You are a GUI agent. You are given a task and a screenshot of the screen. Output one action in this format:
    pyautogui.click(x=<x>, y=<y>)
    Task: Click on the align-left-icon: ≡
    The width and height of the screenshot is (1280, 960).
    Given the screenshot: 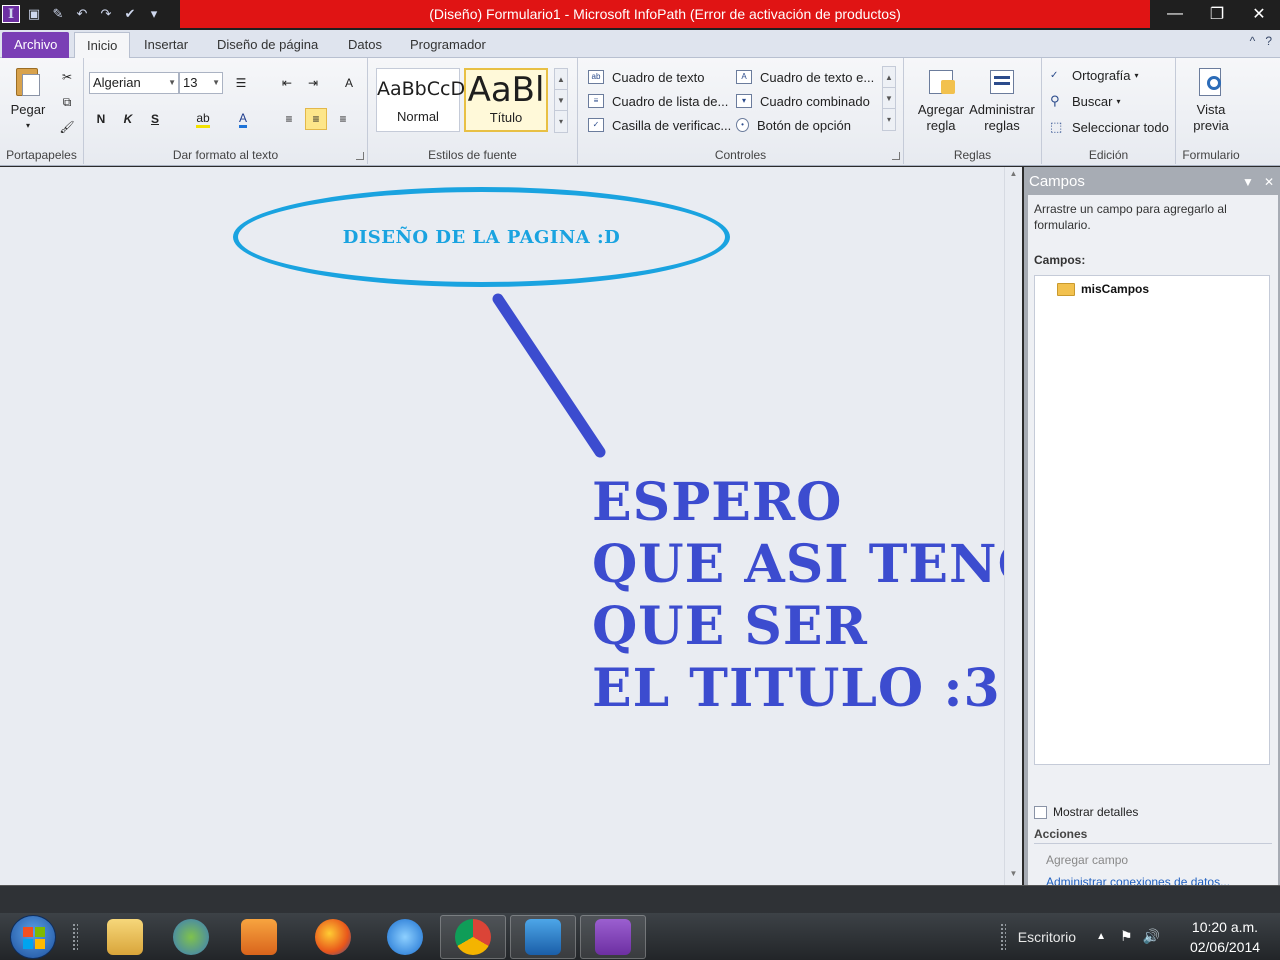 What is the action you would take?
    pyautogui.click(x=289, y=119)
    